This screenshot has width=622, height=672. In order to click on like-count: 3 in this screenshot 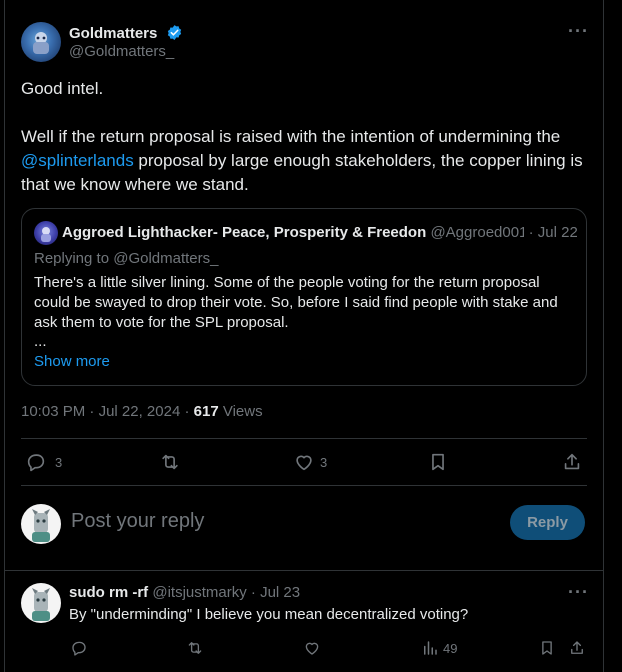, I will do `click(324, 462)`.